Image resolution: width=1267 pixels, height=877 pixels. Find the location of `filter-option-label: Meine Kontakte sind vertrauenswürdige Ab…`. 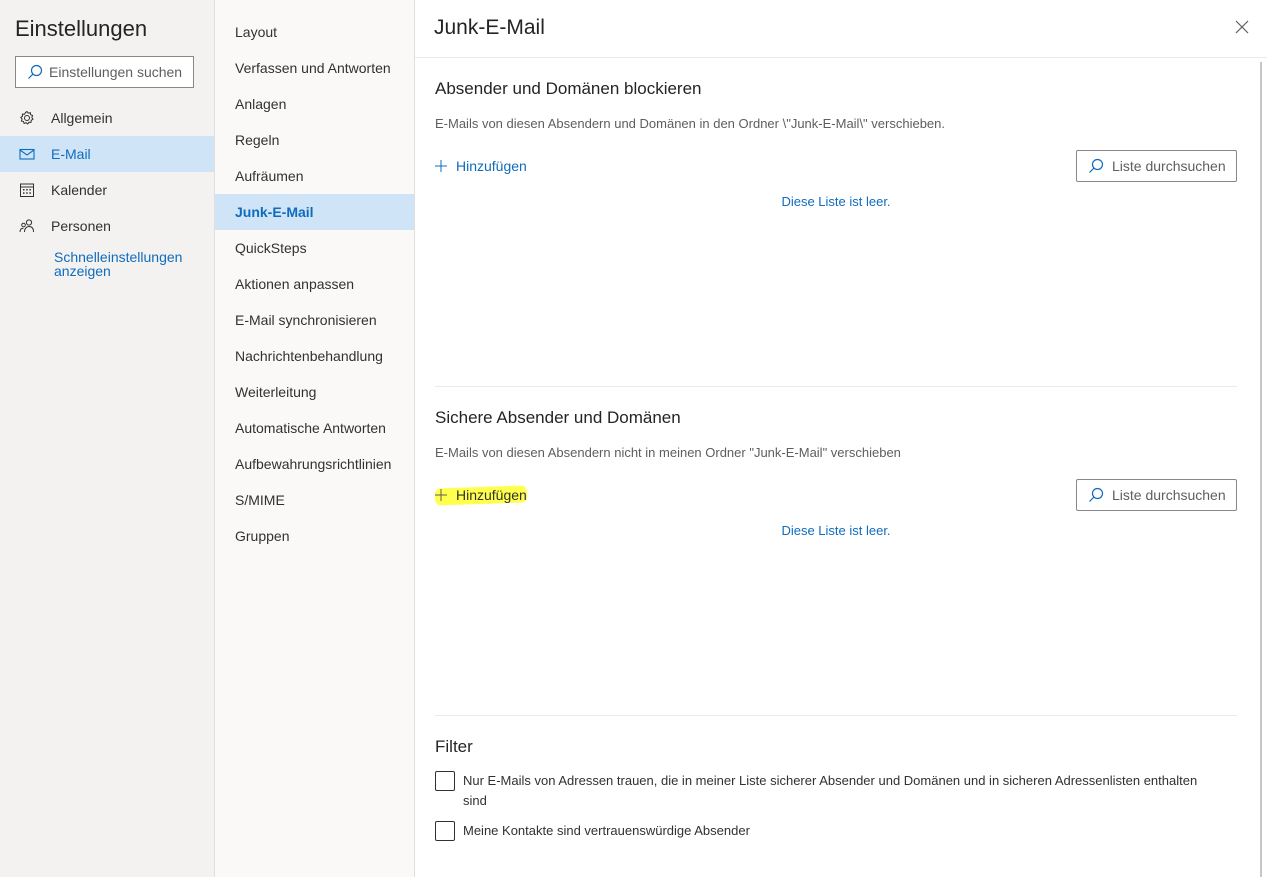

filter-option-label: Meine Kontakte sind vertrauenswürdige Ab… is located at coordinates (606, 830).